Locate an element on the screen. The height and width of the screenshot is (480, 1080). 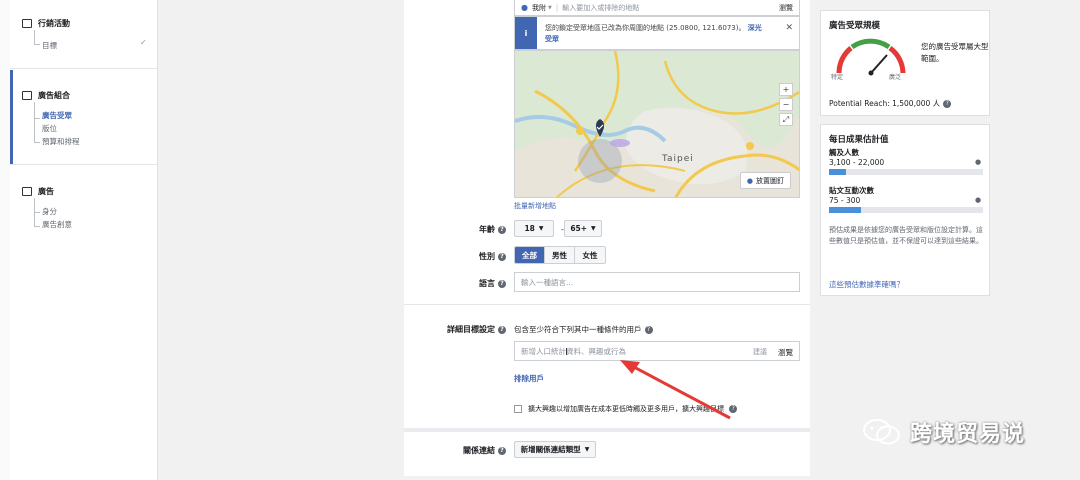
nav-adset-header: 廣告組合 is located at coordinates (46, 95).